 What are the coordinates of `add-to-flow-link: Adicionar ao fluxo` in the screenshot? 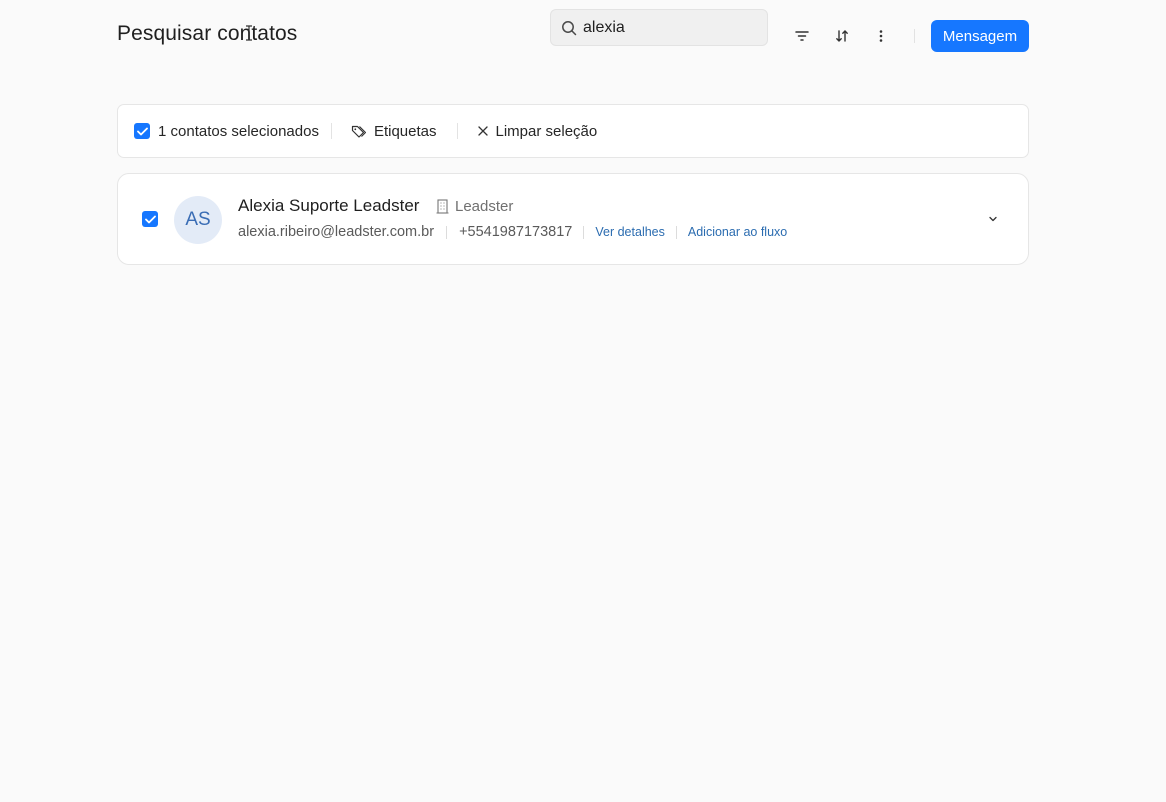 It's located at (737, 232).